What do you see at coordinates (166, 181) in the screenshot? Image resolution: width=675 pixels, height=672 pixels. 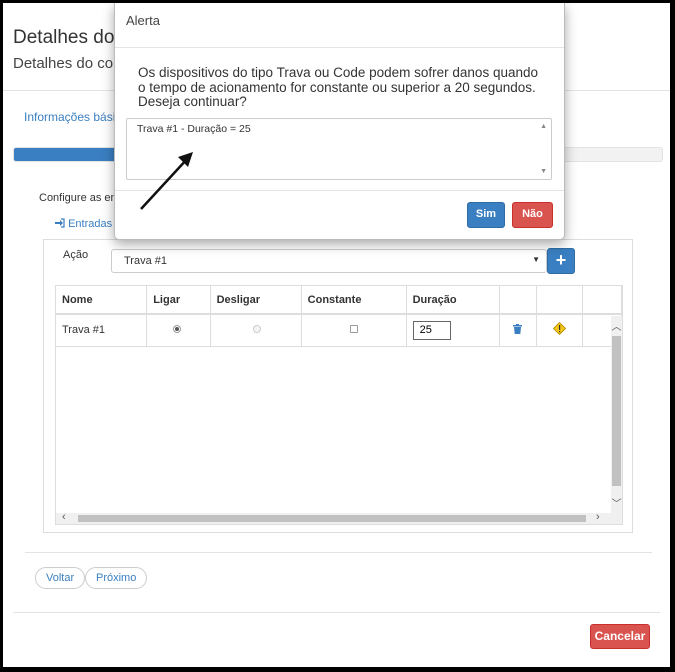 I see `annotation-arrow-icon` at bounding box center [166, 181].